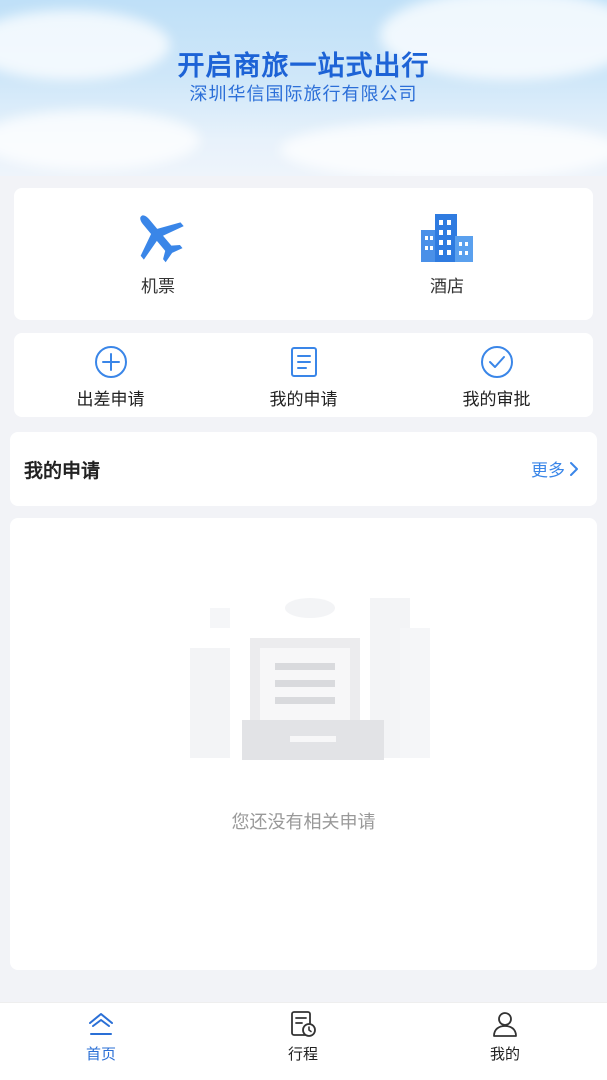 The image size is (607, 1080). I want to click on quick-actions-card: 出差申请 我的申请 我的审批, so click(303, 375).